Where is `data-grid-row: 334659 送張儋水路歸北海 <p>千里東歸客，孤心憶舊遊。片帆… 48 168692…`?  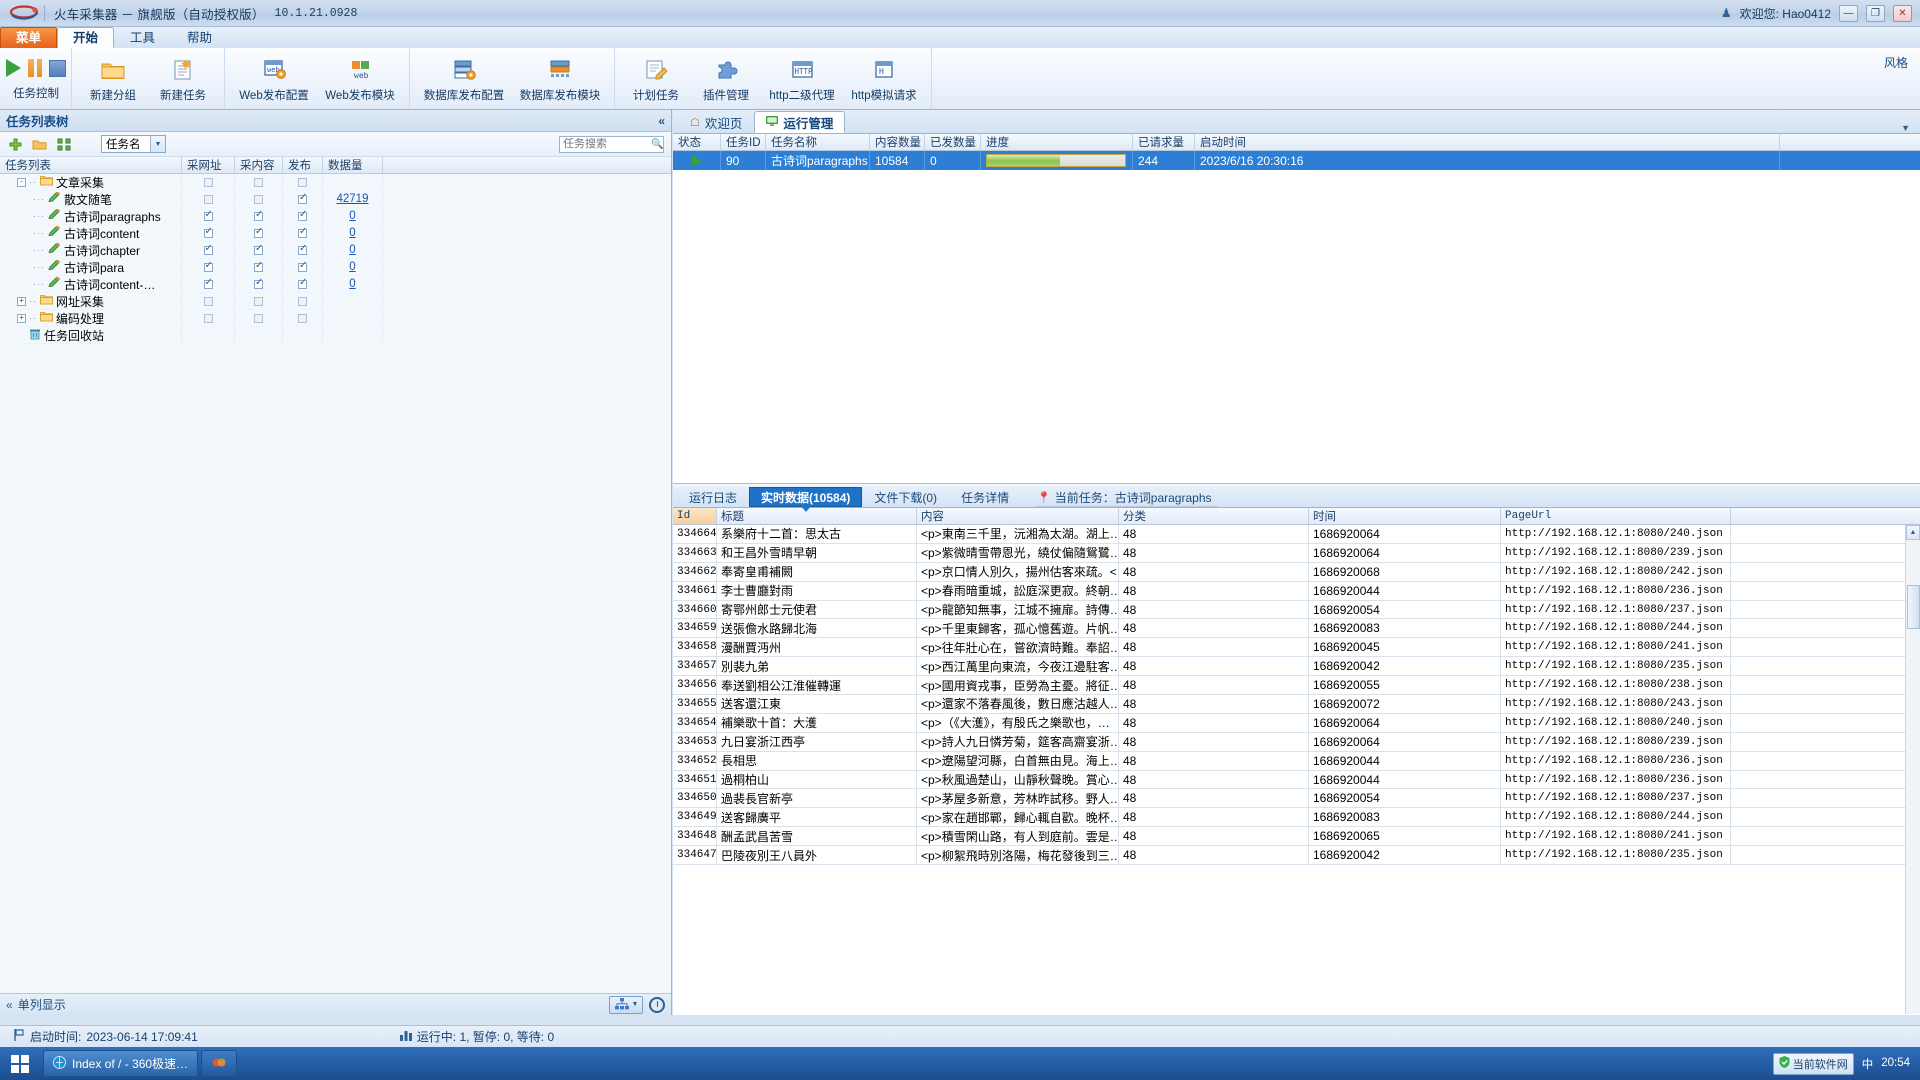
data-grid-row: 334659 送張儋水路歸北海 <p>千里東歸客，孤心憶舊遊。片帆… 48 168692… is located at coordinates (1296, 629).